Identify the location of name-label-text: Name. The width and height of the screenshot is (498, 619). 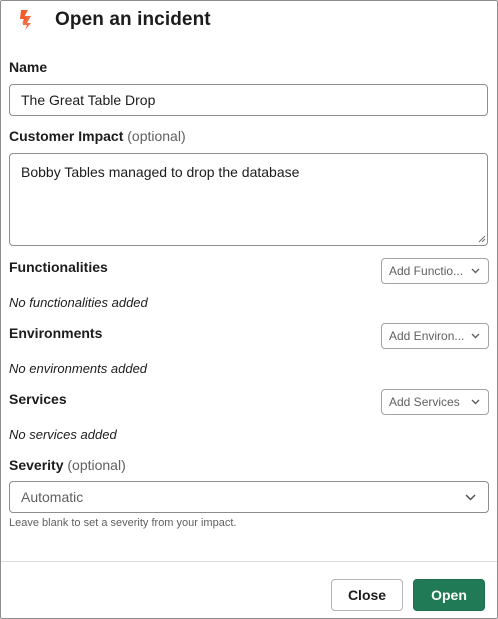
(28, 67).